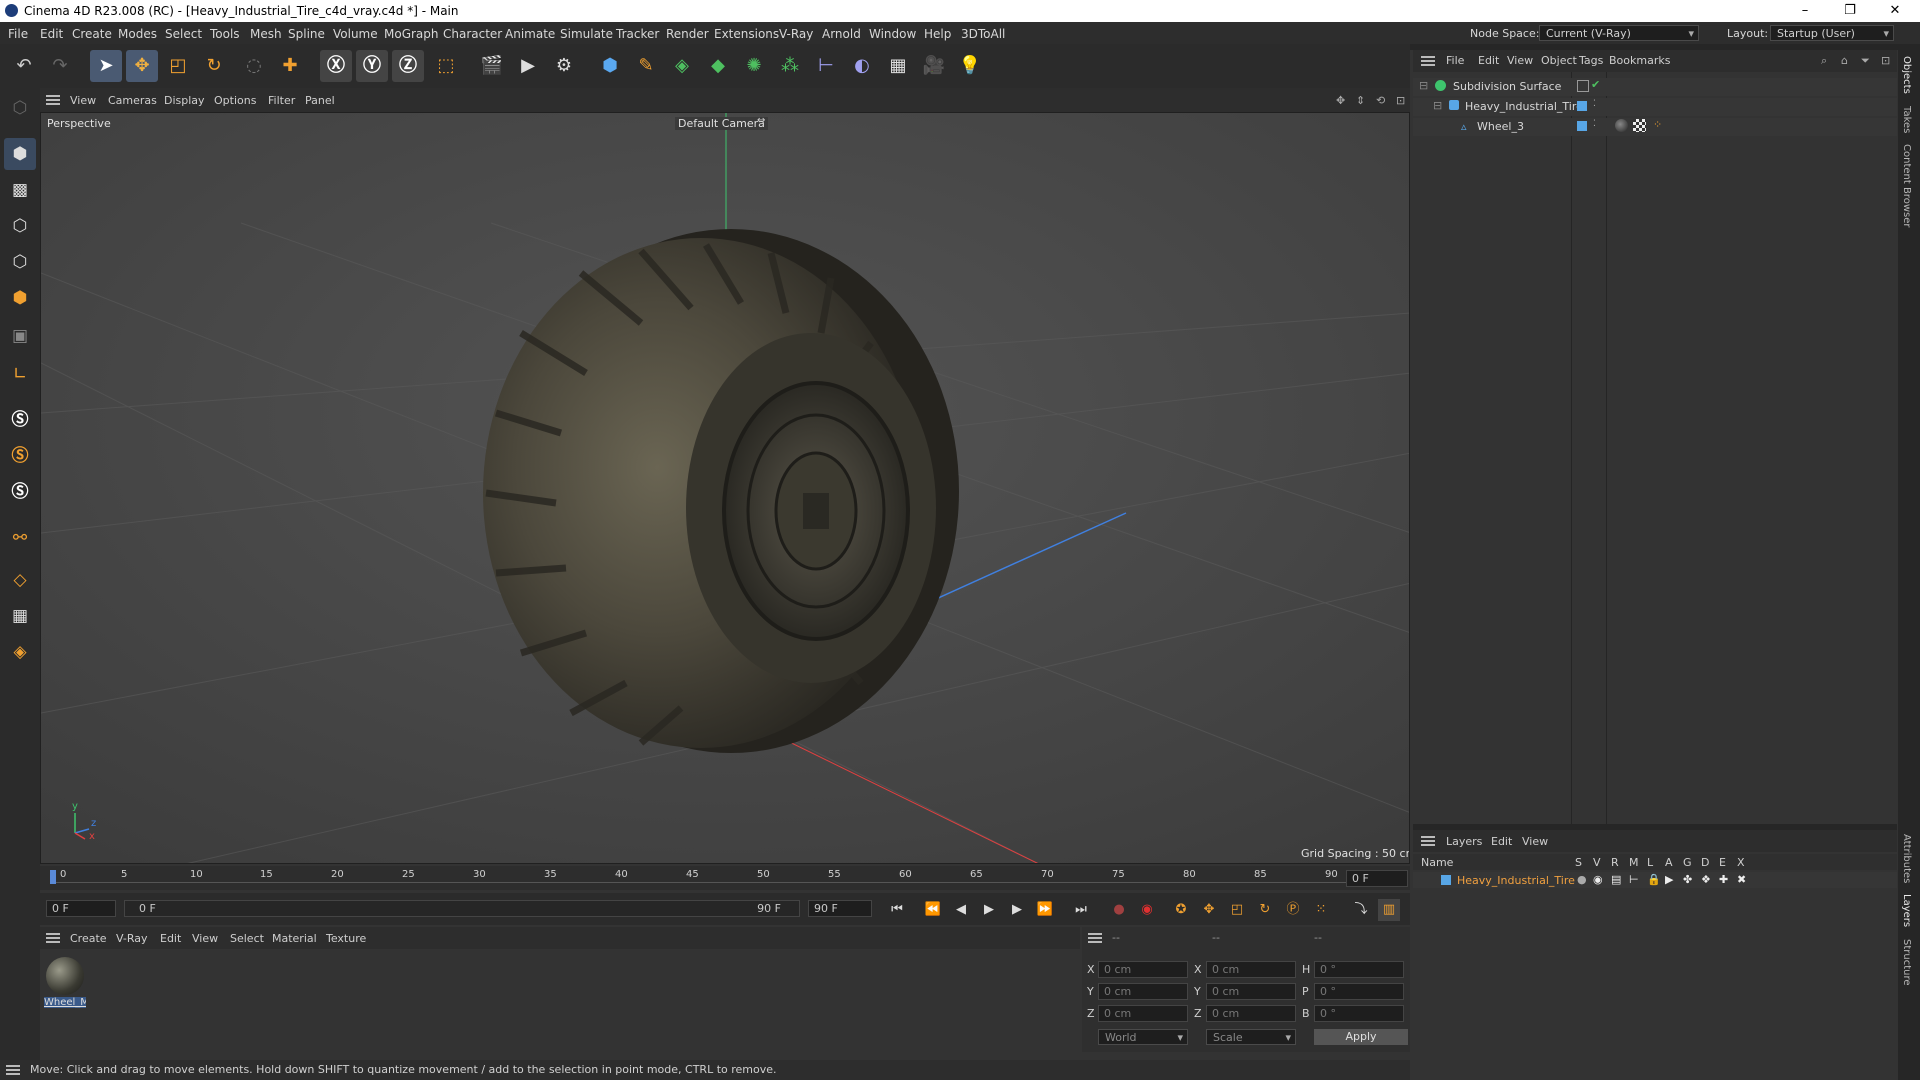 Image resolution: width=1920 pixels, height=1080 pixels. Describe the element at coordinates (1400, 100) in the screenshot. I see `toggle-view-icon: ⊡` at that location.